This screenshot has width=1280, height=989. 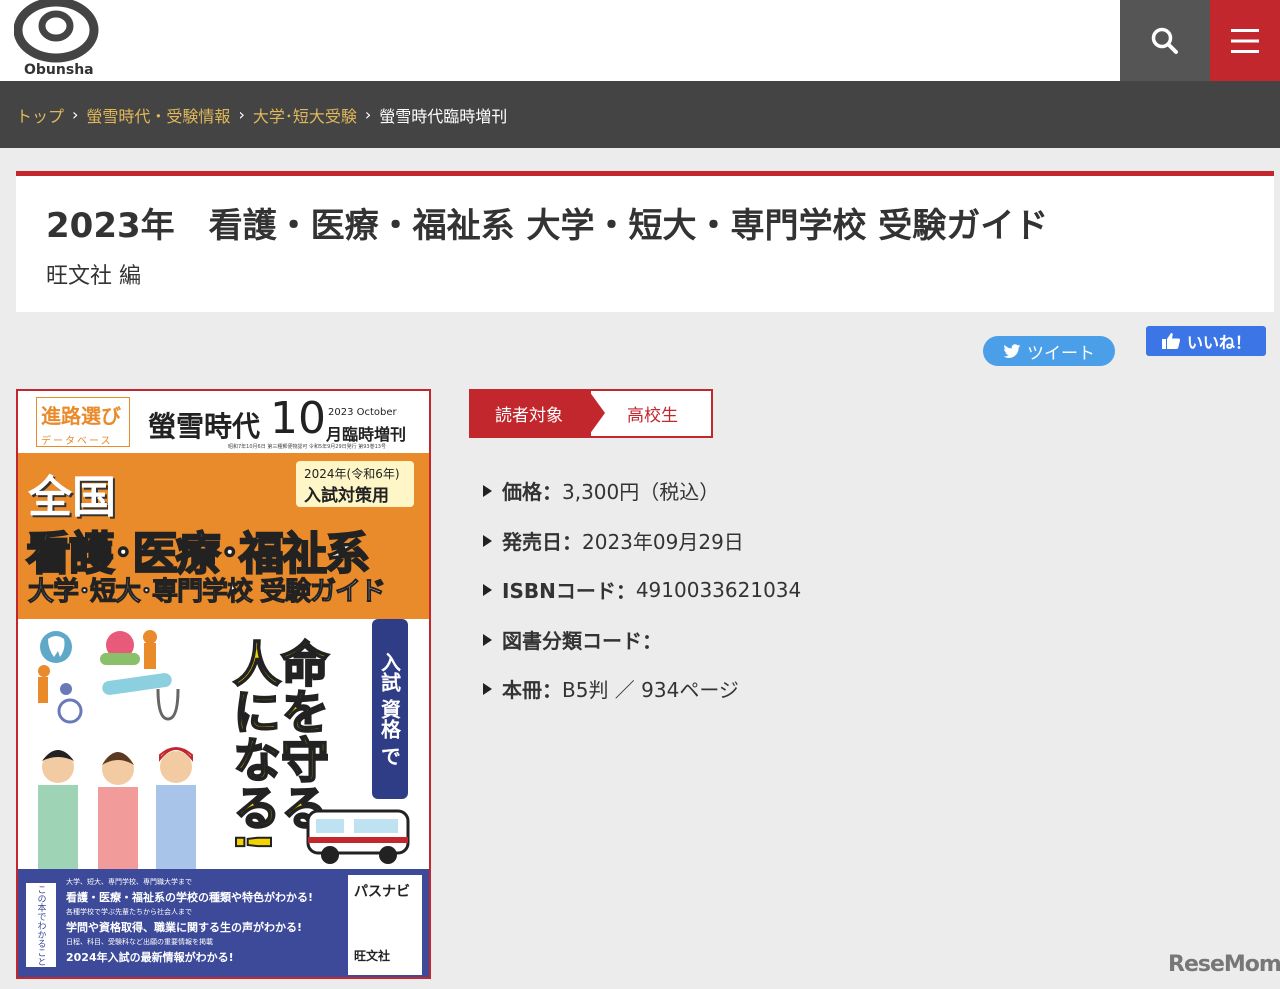 What do you see at coordinates (184, 927) in the screenshot?
I see `cover-line-4: 学問や資格取得、職業に関する生の声がわかる!` at bounding box center [184, 927].